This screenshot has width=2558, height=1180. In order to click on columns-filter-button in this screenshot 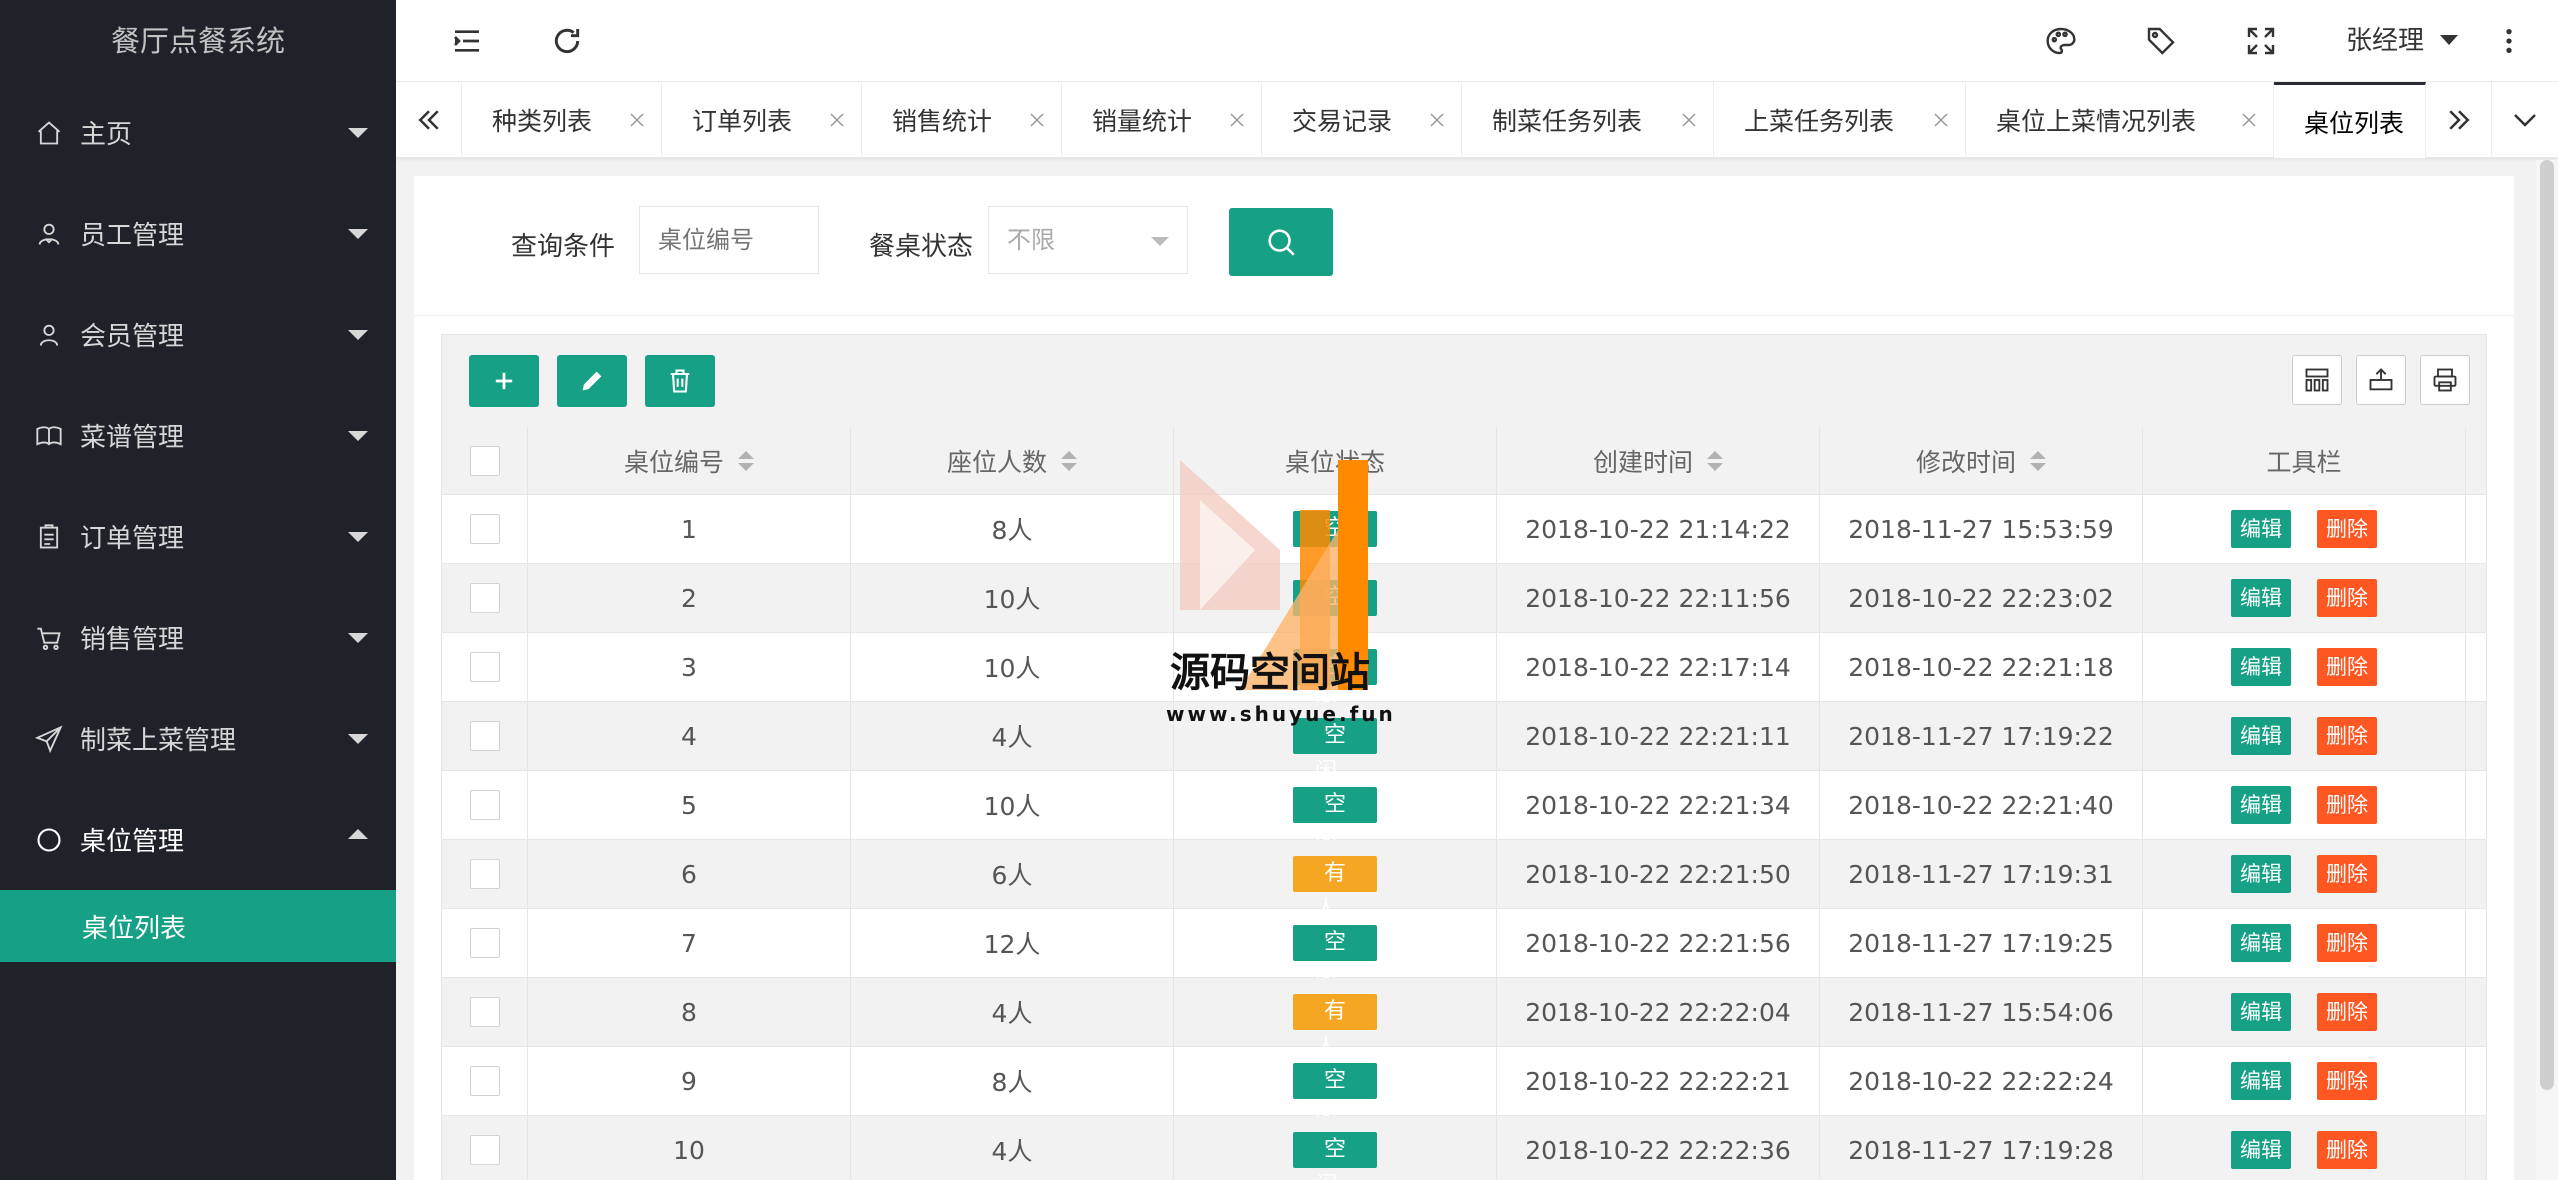, I will do `click(2317, 380)`.